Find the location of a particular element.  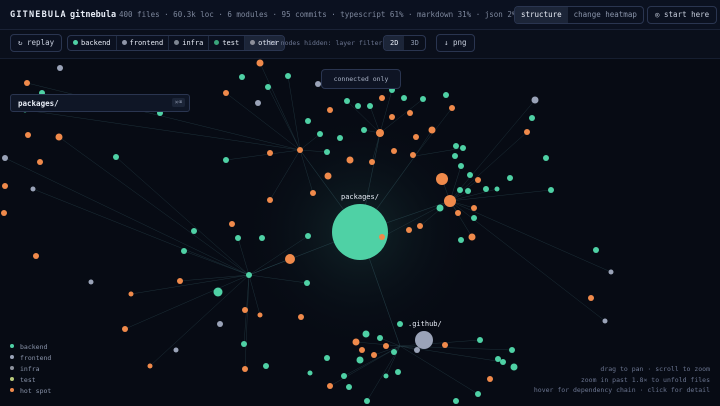

clear-path-button: ×⌫ is located at coordinates (178, 102).